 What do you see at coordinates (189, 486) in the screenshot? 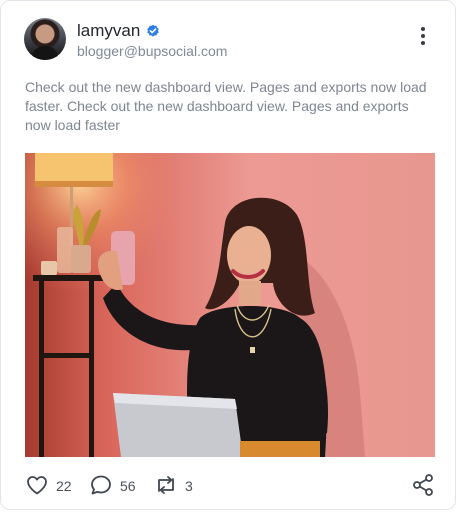
I see `repost-count: 3` at bounding box center [189, 486].